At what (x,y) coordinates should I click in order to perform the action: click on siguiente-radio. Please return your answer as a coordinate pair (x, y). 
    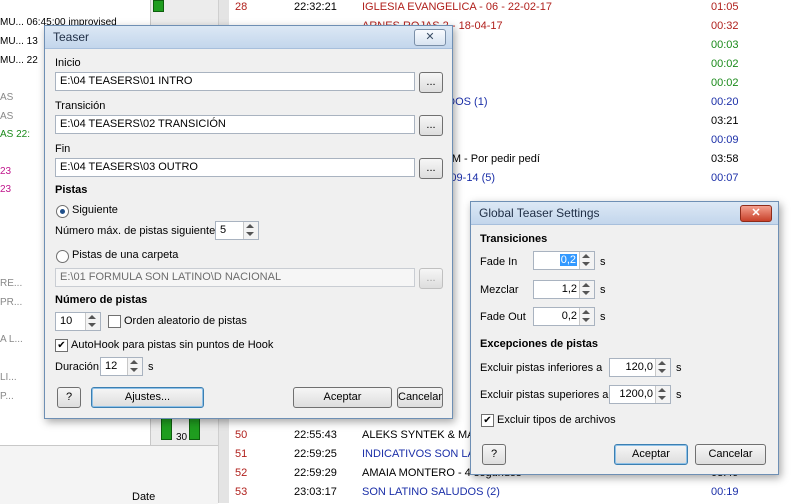
    Looking at the image, I should click on (62, 211).